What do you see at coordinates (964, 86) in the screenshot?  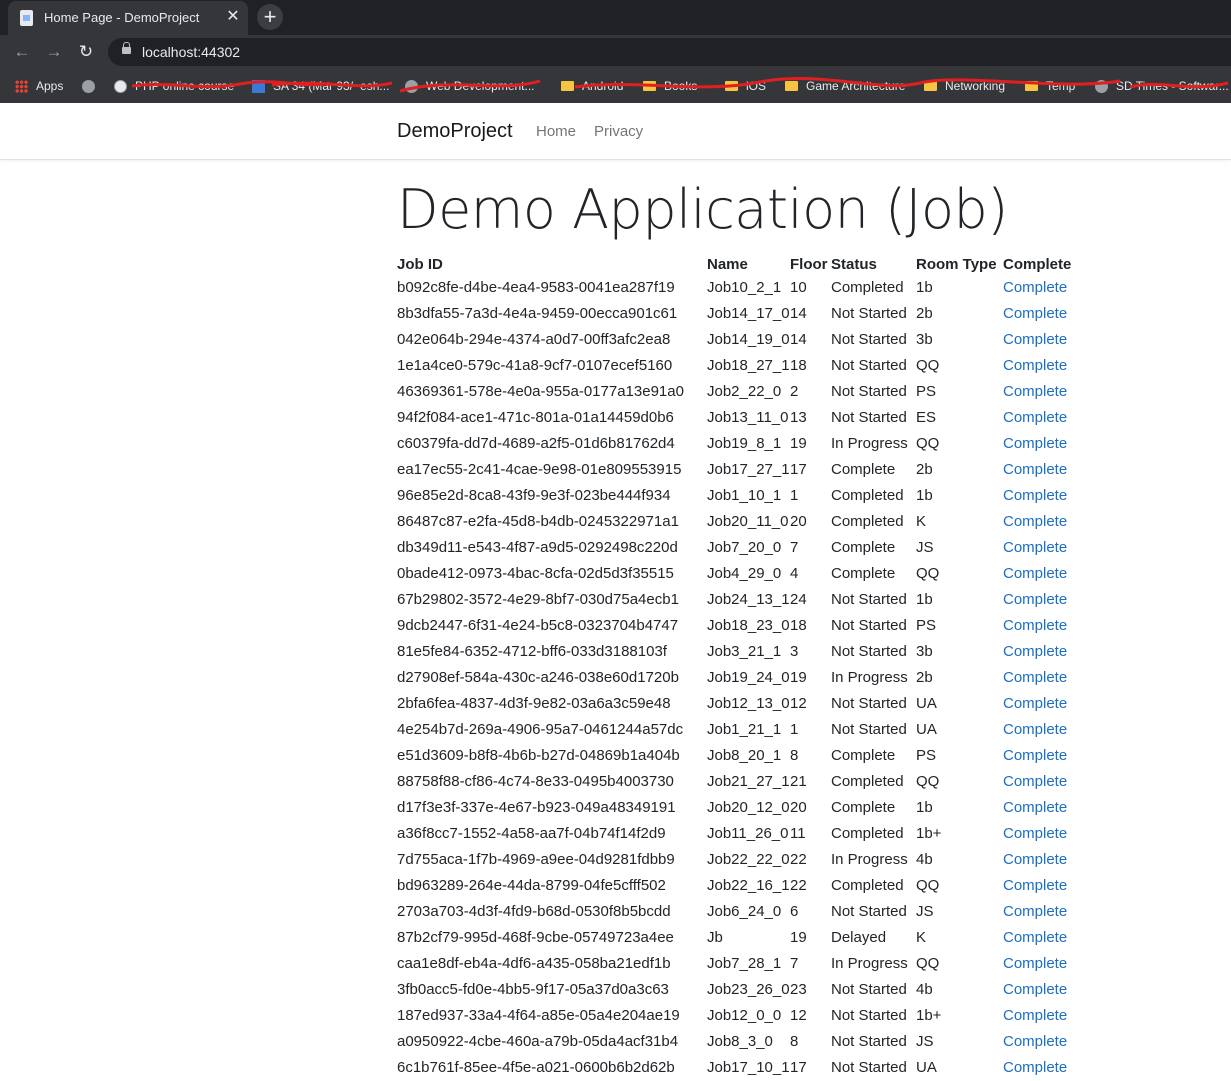 I see `bookmark-networking: Networking` at bounding box center [964, 86].